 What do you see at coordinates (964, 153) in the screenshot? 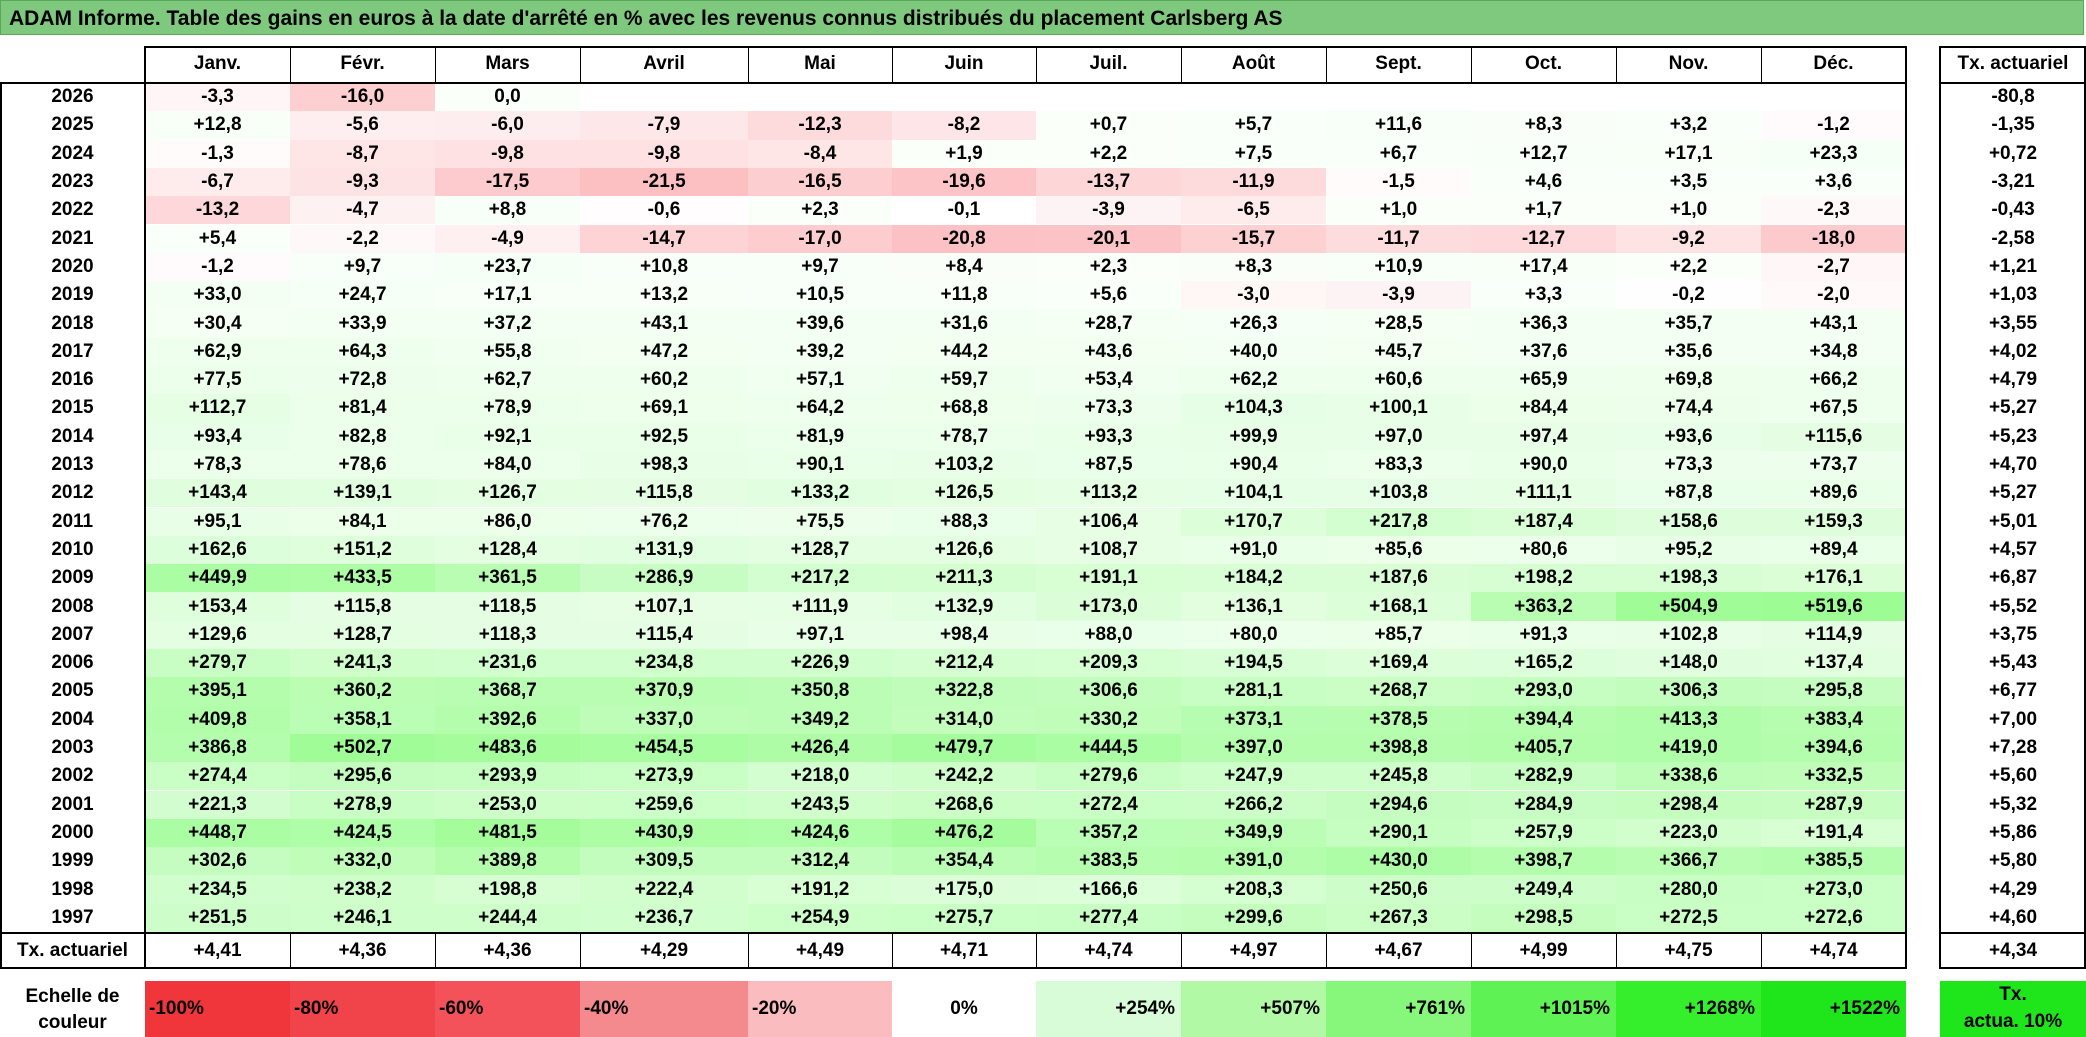
I see `table-cell: +1,9` at bounding box center [964, 153].